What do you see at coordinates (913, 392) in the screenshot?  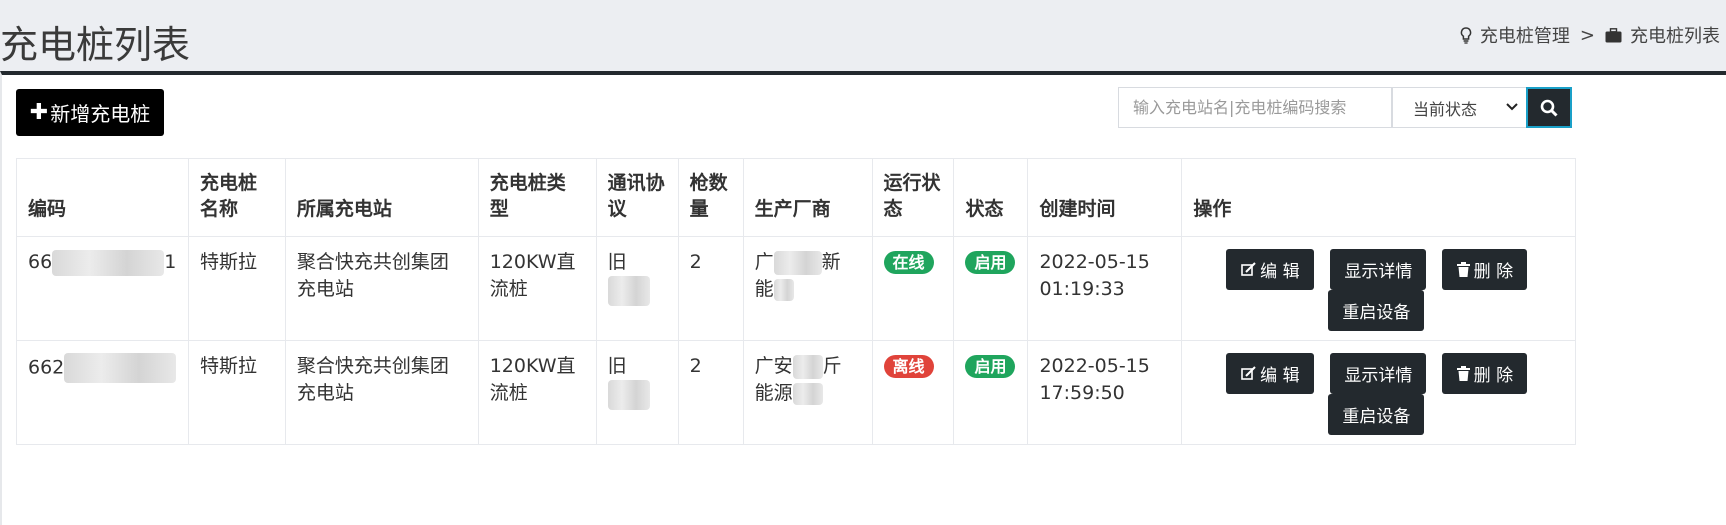 I see `run-status-cell: 离线` at bounding box center [913, 392].